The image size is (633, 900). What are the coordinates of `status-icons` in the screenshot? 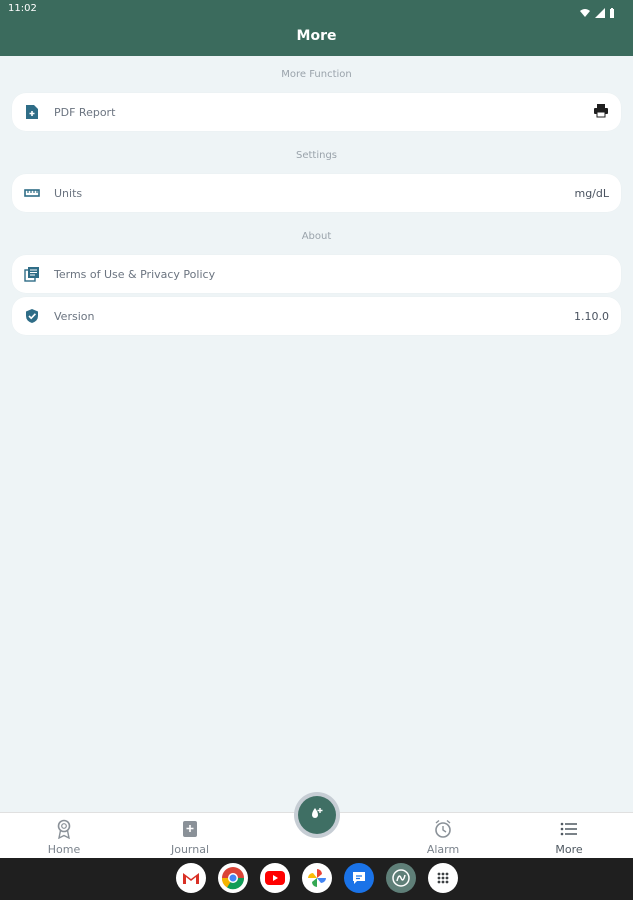 It's located at (597, 12).